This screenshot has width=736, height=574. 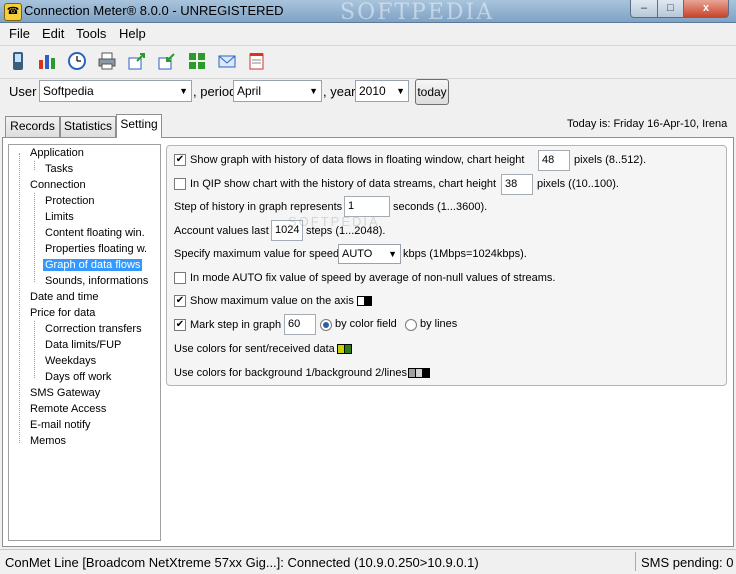 What do you see at coordinates (64, 297) in the screenshot?
I see `tree-item-date-time: Date and time` at bounding box center [64, 297].